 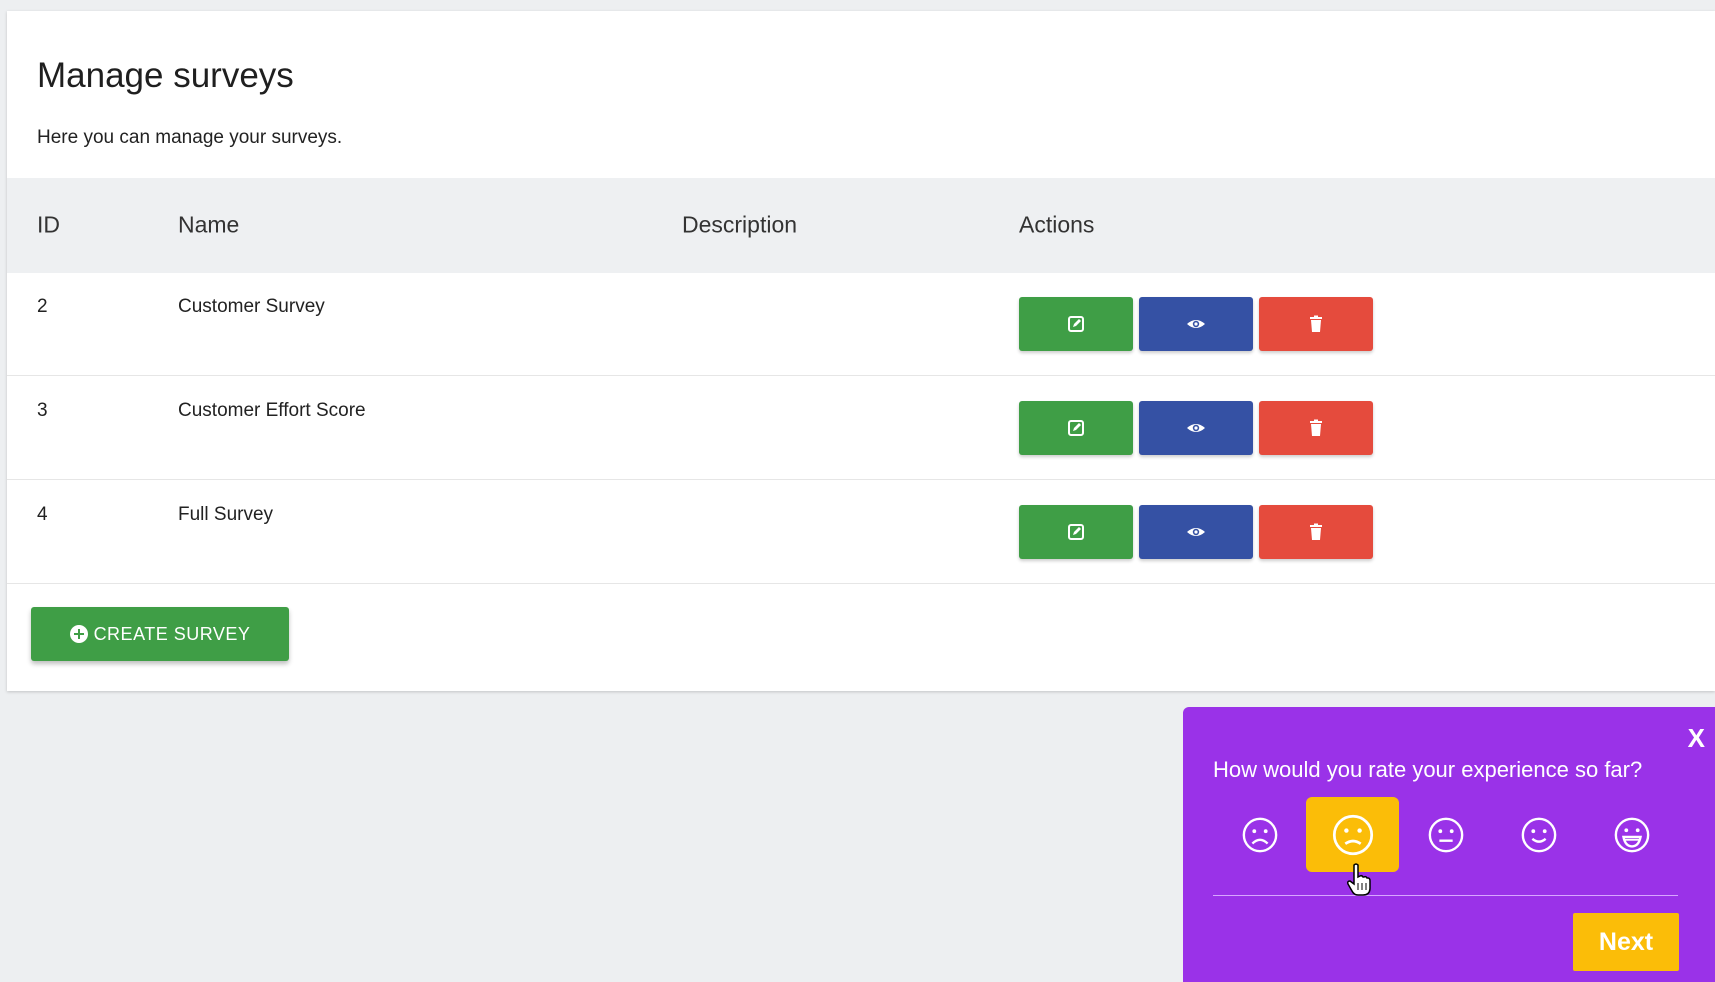 What do you see at coordinates (165, 75) in the screenshot?
I see `page-title: Manage surveys` at bounding box center [165, 75].